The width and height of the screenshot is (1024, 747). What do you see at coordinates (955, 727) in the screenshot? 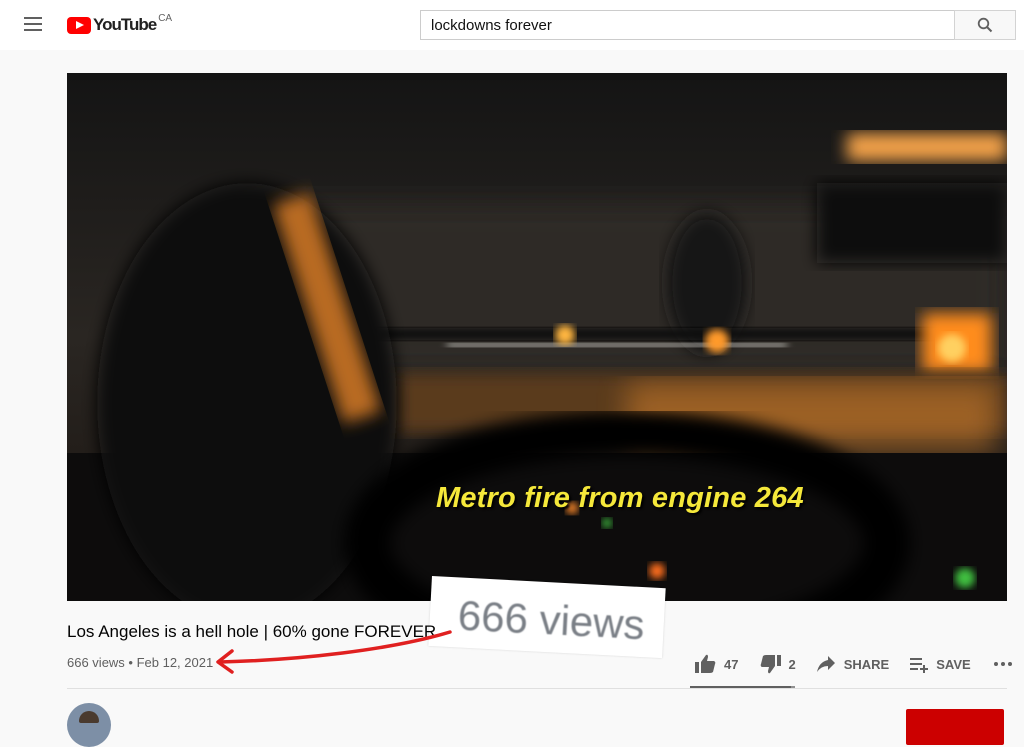
I see `subscribe-button` at bounding box center [955, 727].